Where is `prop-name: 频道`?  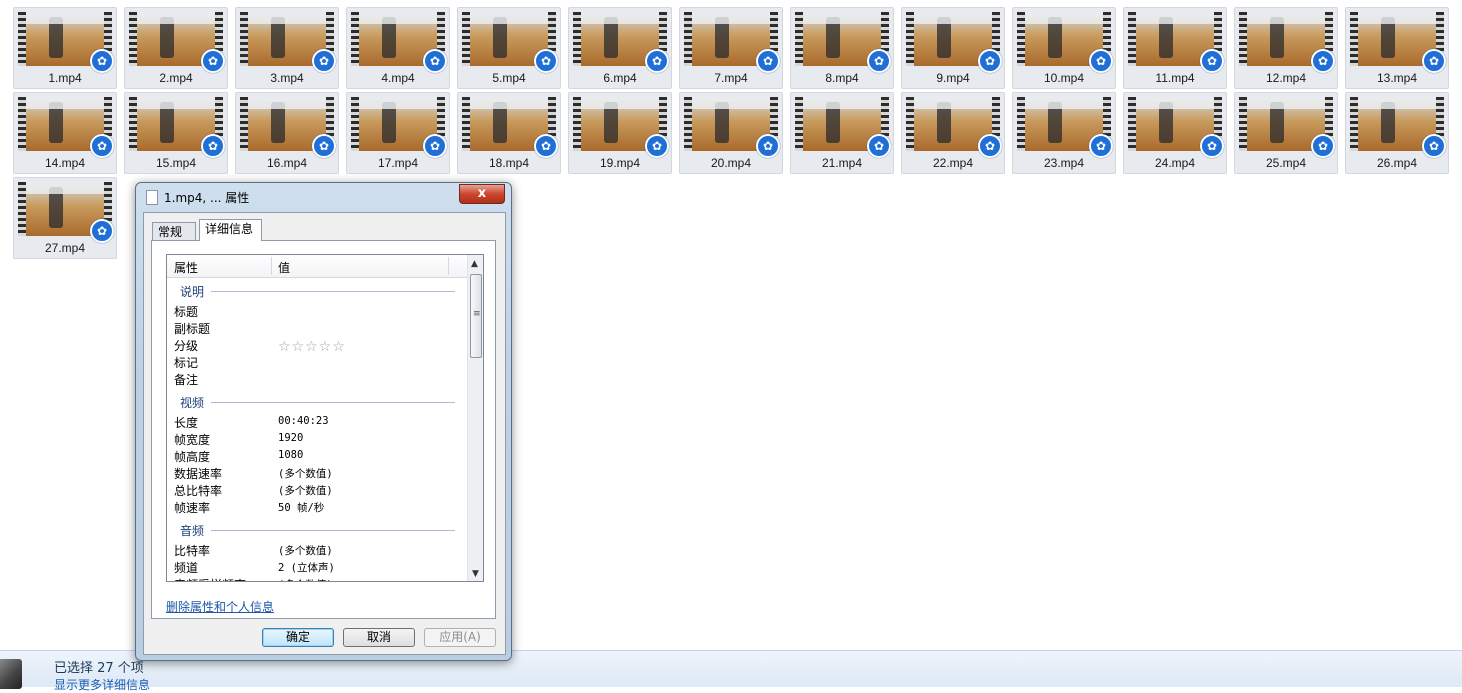
prop-name: 频道 is located at coordinates (186, 567).